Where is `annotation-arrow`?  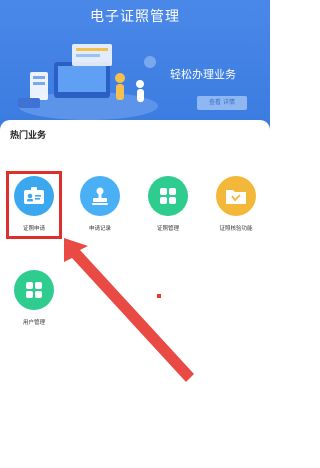
annotation-arrow is located at coordinates (129, 310).